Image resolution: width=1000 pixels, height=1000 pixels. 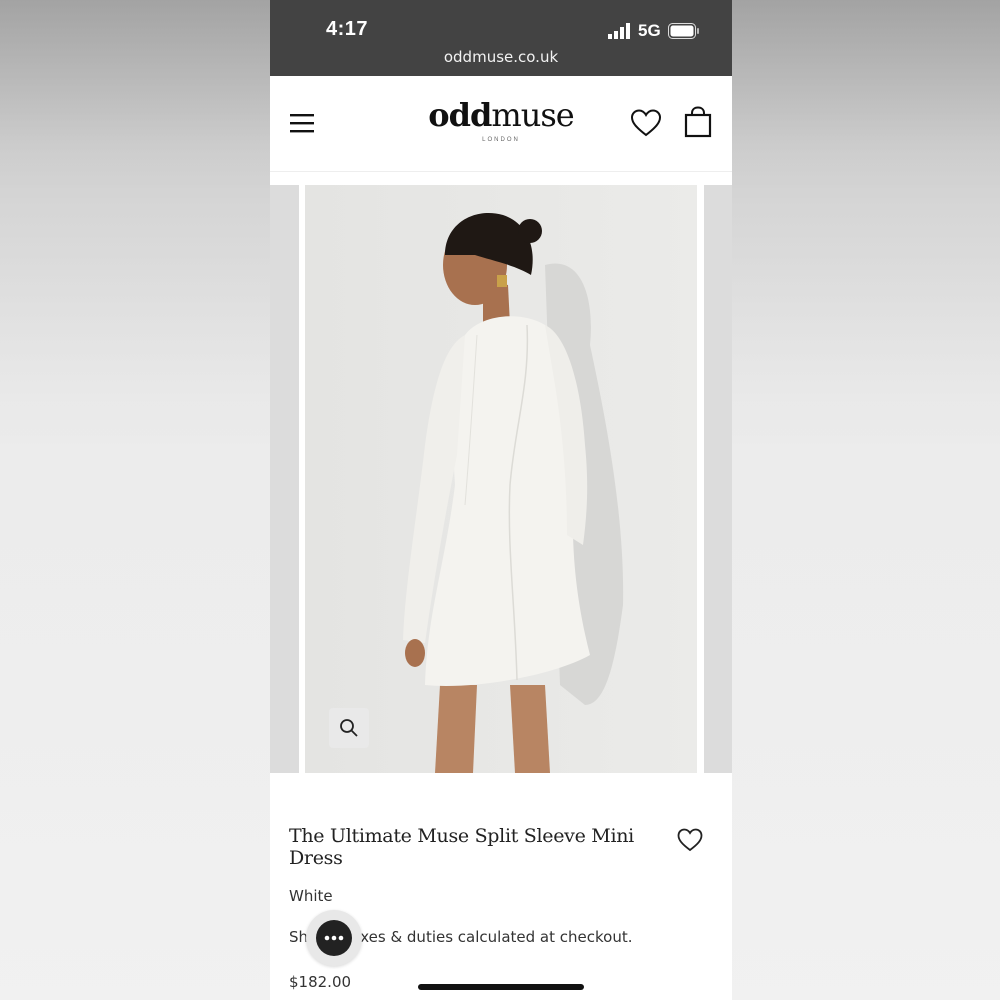 I want to click on site-header: oddmuse LONDON, so click(x=501, y=124).